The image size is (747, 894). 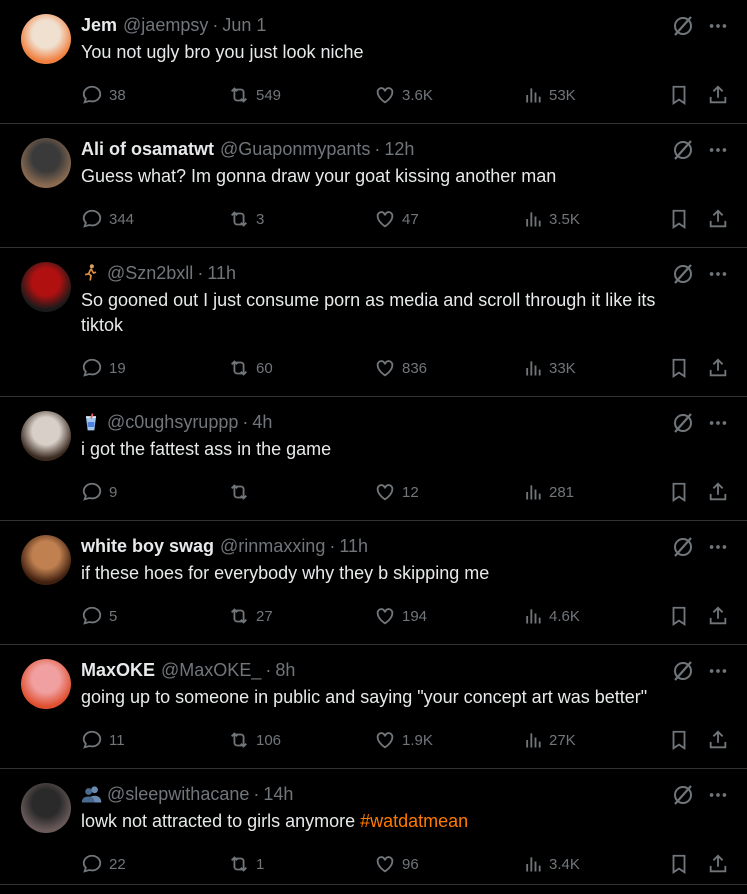 What do you see at coordinates (91, 422) in the screenshot?
I see `cup-emoji-icon` at bounding box center [91, 422].